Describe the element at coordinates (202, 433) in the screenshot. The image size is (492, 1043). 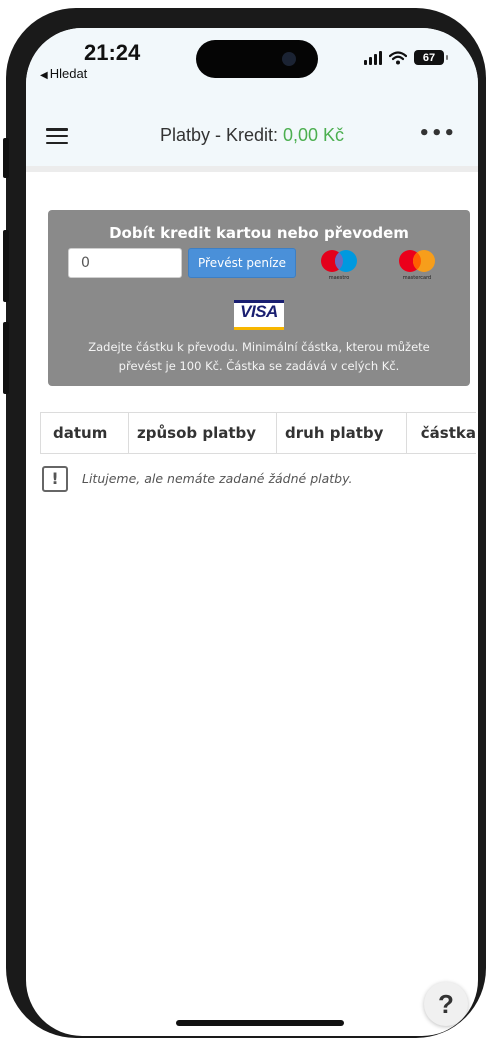
I see `column-payment-method: způsob platby` at that location.